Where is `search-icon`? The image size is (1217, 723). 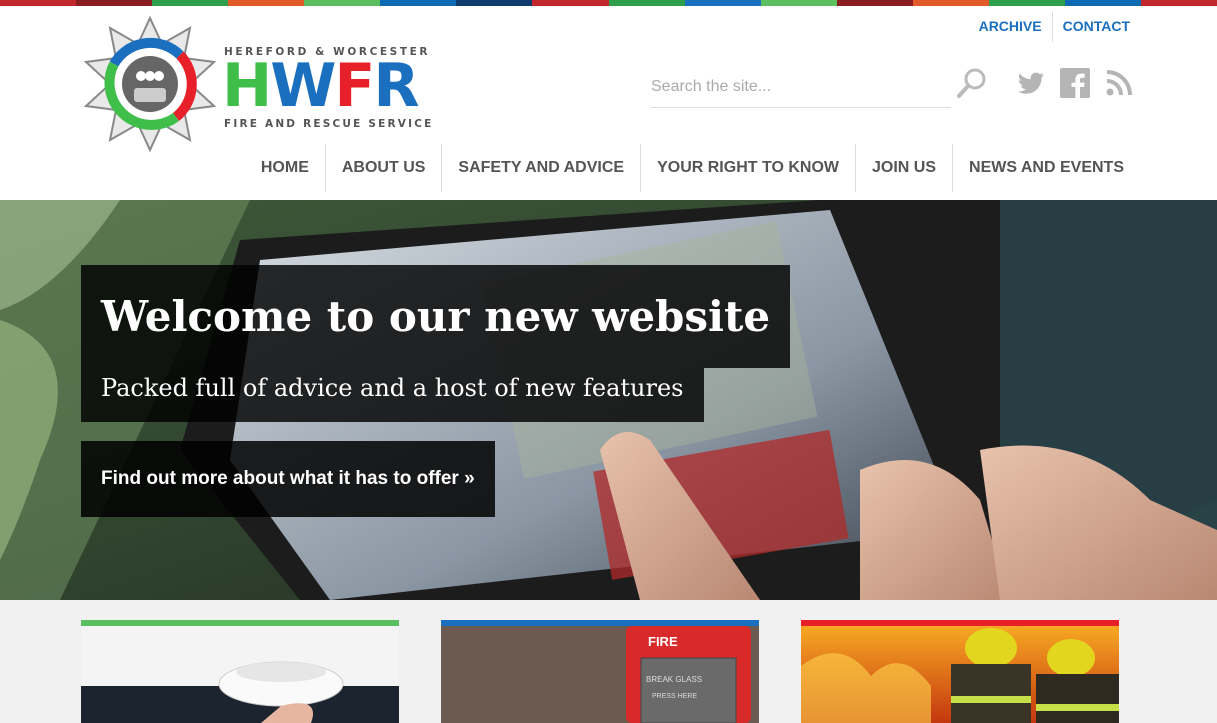 search-icon is located at coordinates (972, 83).